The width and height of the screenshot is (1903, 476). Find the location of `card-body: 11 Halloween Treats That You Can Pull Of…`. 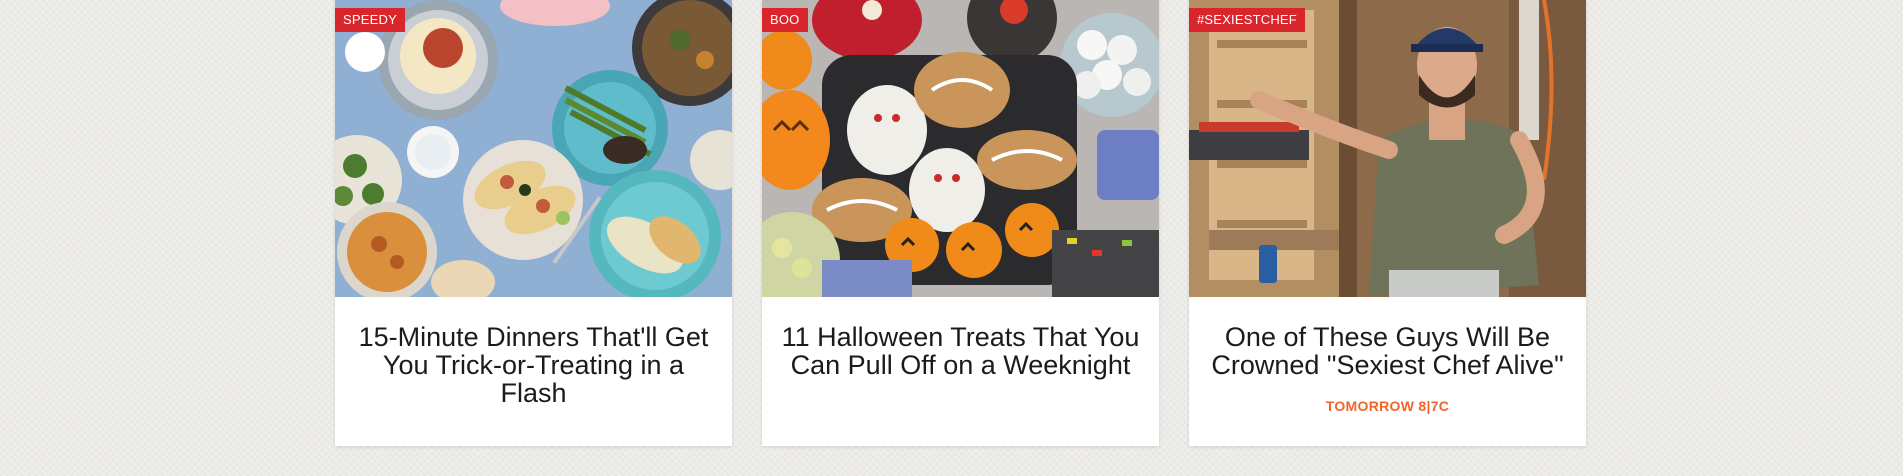

card-body: 11 Halloween Treats That You Can Pull Of… is located at coordinates (960, 338).